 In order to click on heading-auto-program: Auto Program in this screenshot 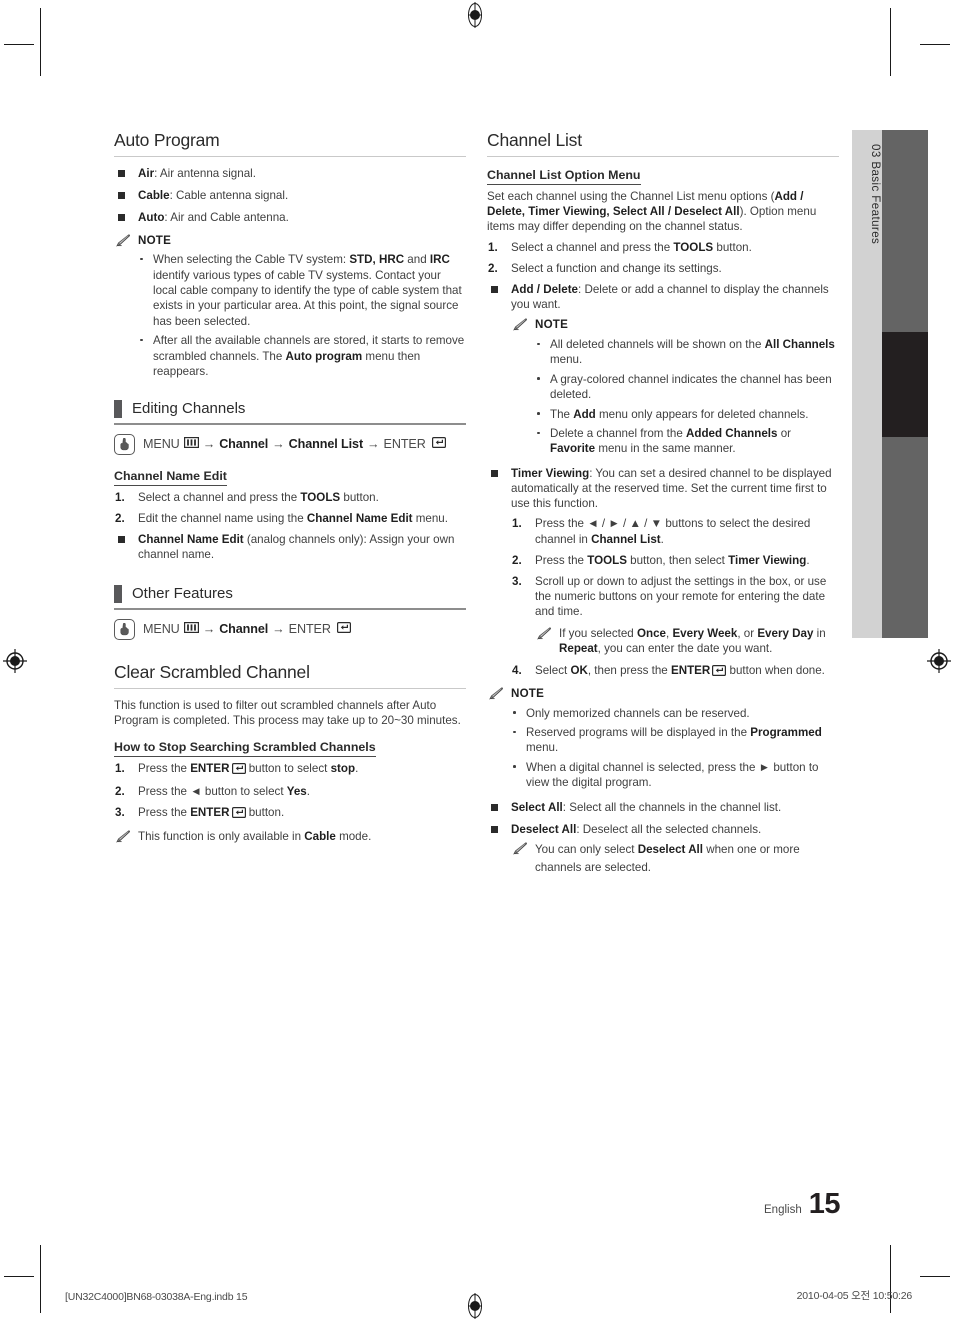, I will do `click(167, 140)`.